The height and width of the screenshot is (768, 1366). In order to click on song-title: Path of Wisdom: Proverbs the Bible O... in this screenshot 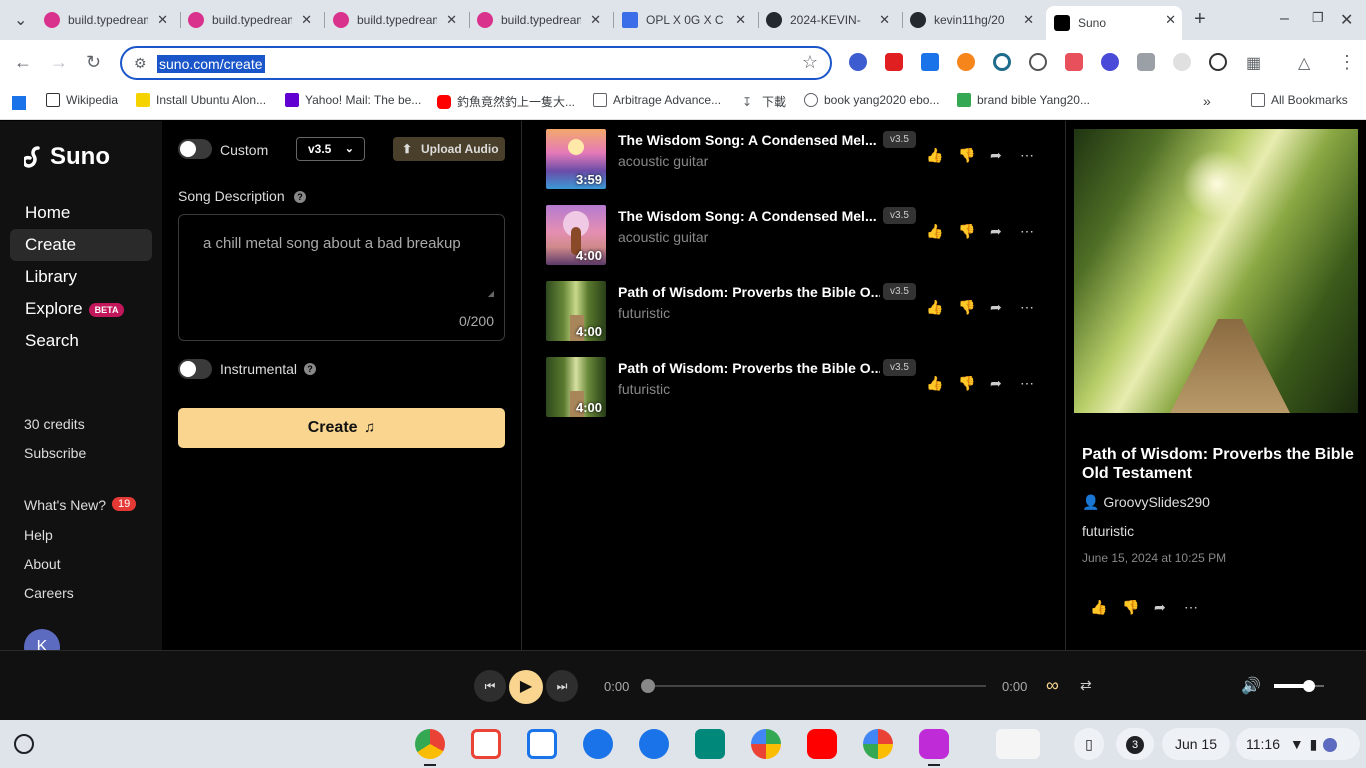, I will do `click(749, 292)`.